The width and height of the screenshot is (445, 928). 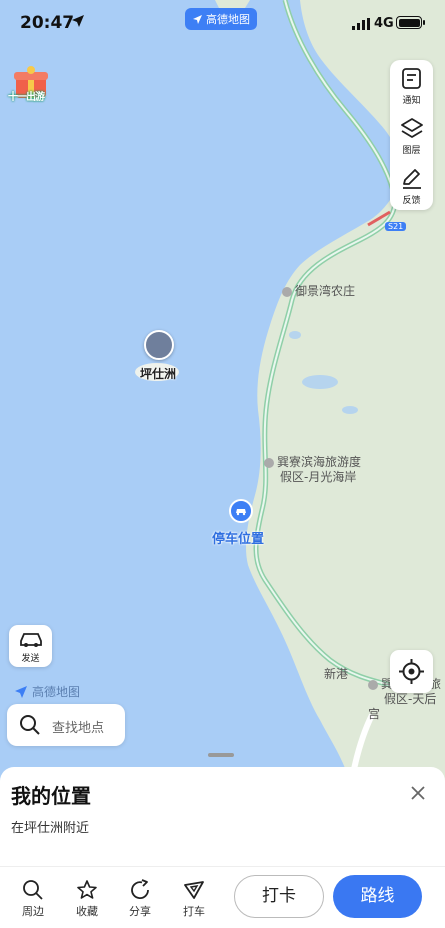 I want to click on feedback-button: 反馈, so click(x=411, y=185).